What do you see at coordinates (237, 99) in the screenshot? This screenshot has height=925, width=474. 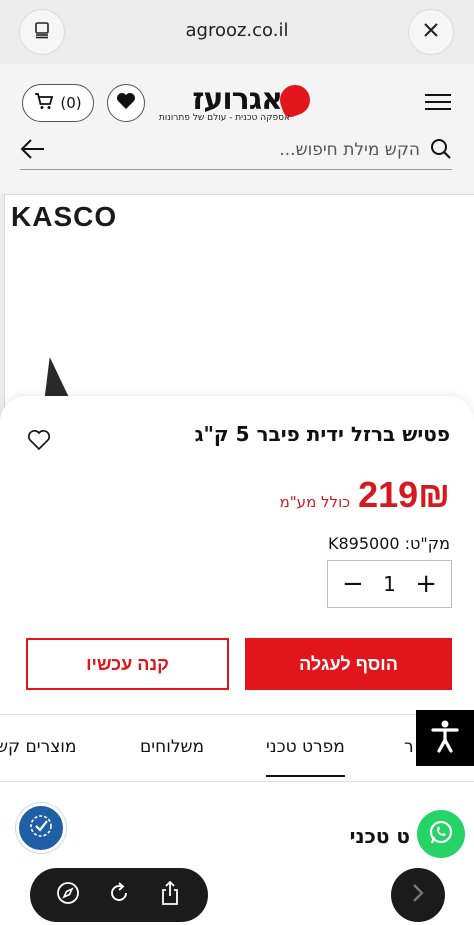 I see `logo-name: אגרועז` at bounding box center [237, 99].